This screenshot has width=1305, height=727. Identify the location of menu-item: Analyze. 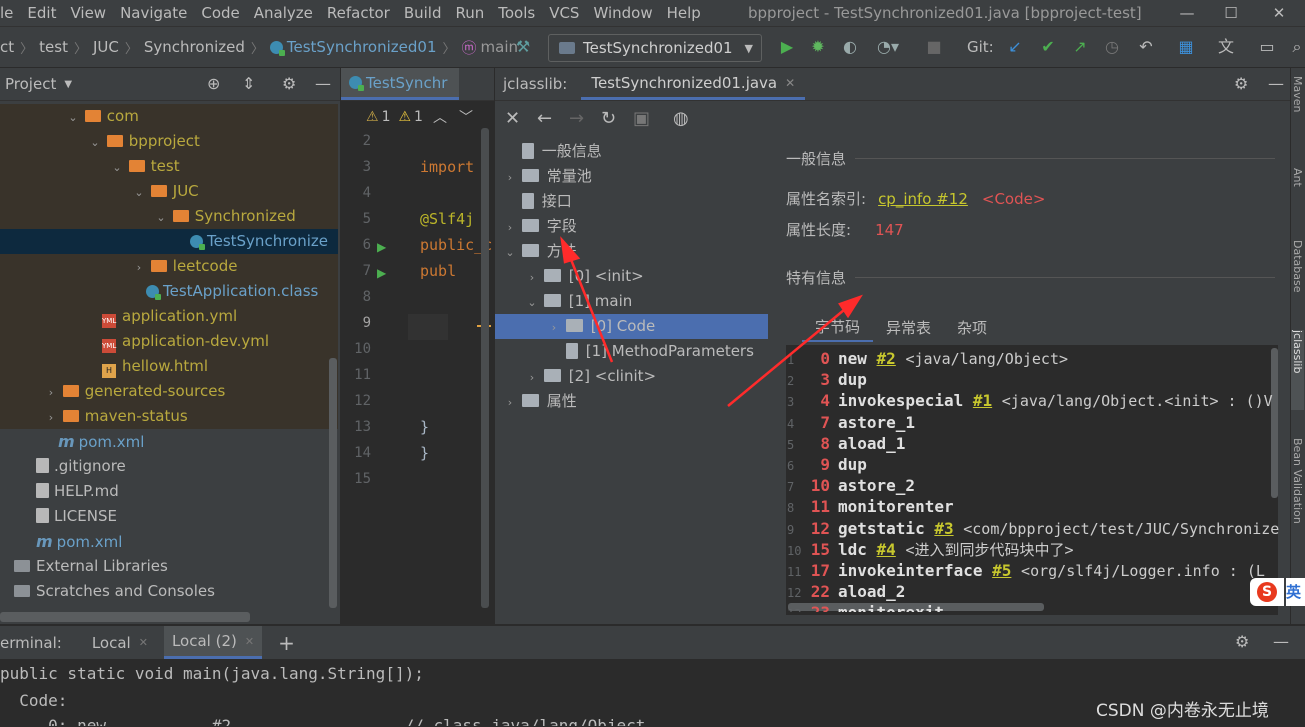
(283, 13).